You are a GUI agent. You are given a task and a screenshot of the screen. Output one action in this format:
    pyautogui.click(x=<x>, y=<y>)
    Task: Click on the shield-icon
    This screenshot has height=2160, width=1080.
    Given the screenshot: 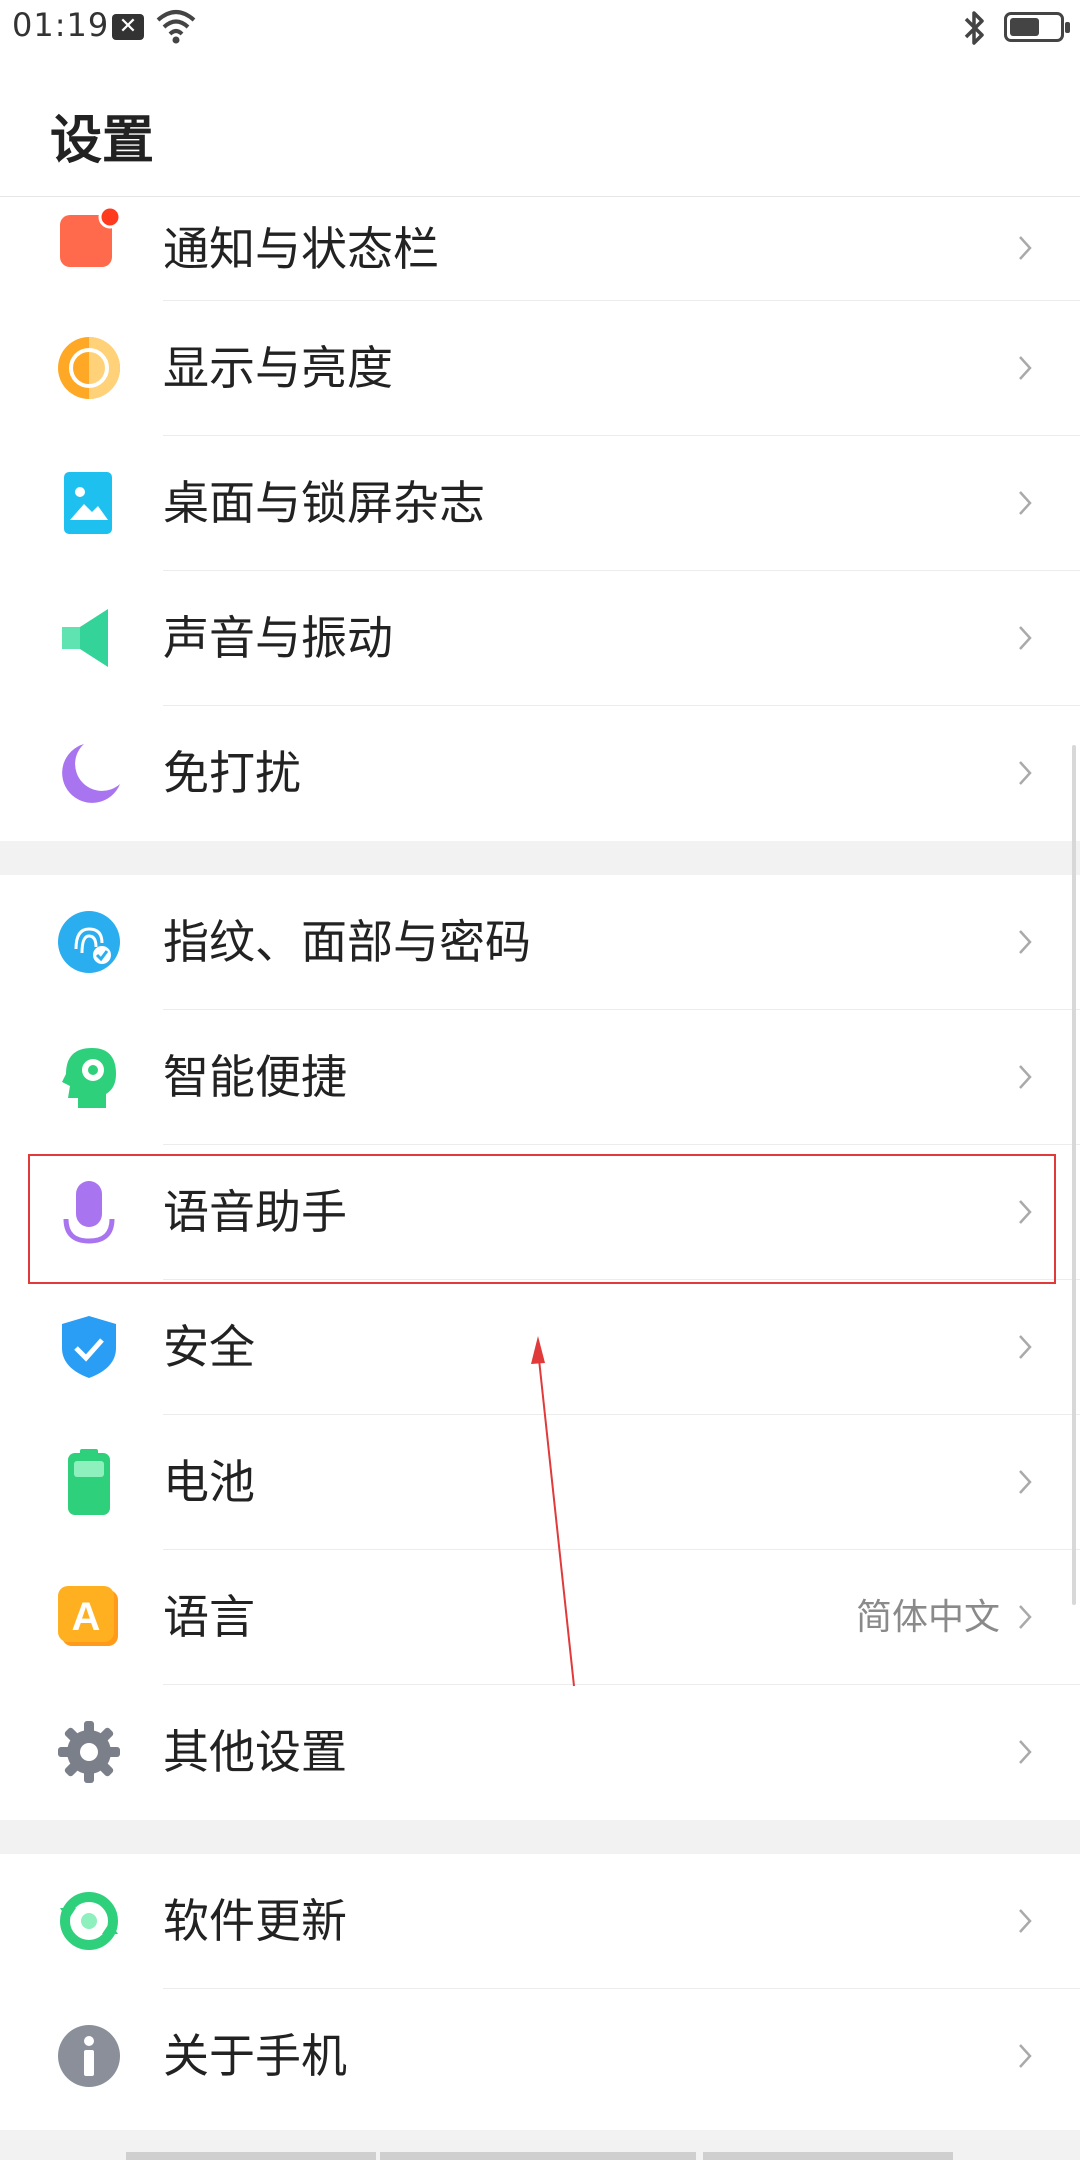 What is the action you would take?
    pyautogui.click(x=89, y=1347)
    